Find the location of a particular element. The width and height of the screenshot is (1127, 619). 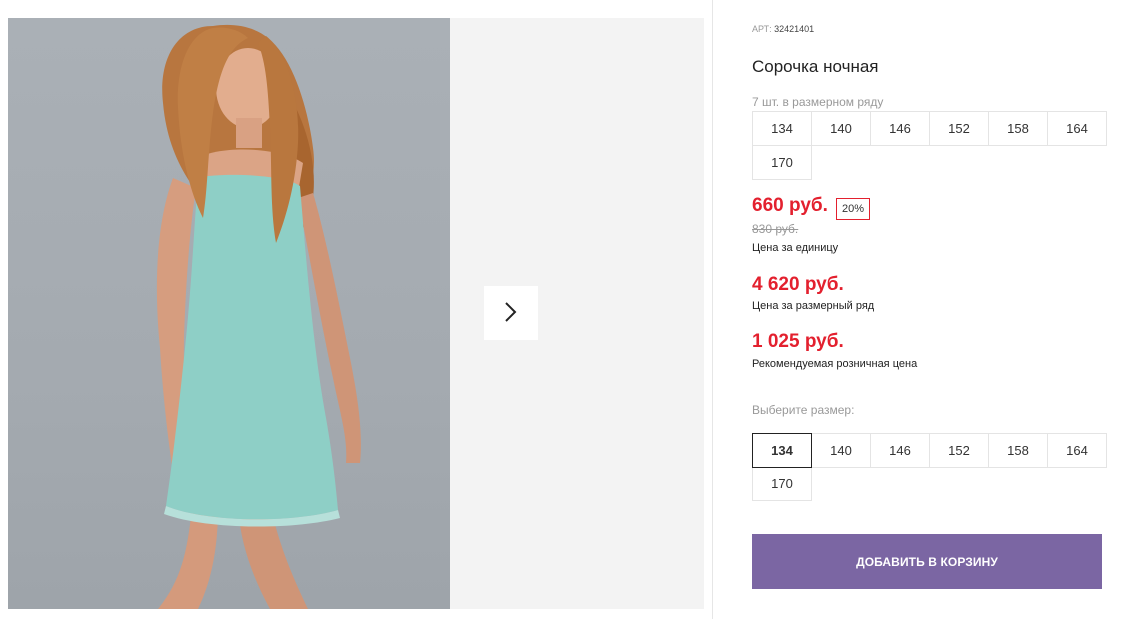

panel-divider is located at coordinates (712, 309).